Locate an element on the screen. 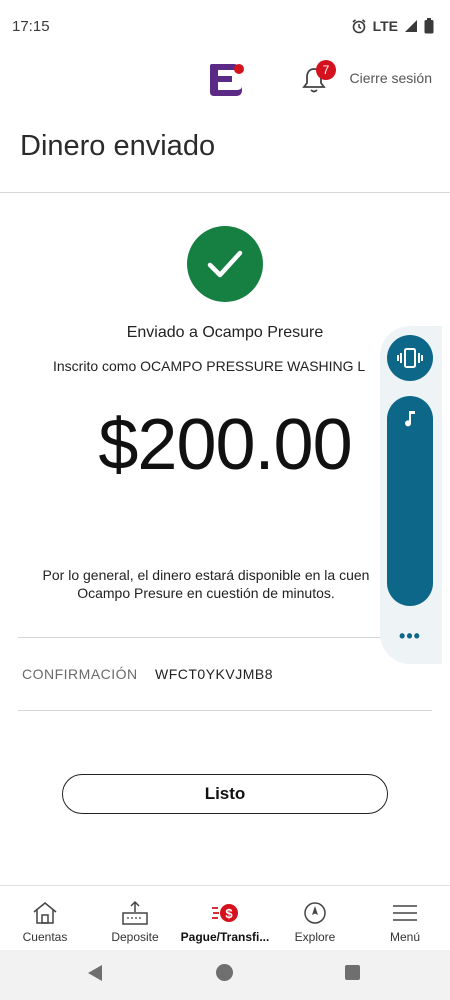 This screenshot has width=450, height=1000. notification-count-badge: 7 is located at coordinates (326, 70).